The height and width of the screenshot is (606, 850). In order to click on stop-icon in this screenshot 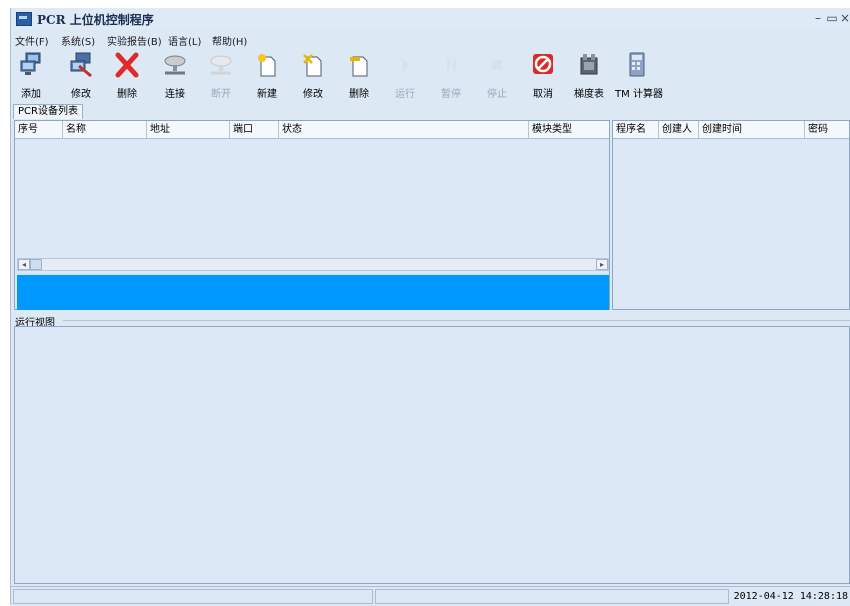, I will do `click(497, 65)`.